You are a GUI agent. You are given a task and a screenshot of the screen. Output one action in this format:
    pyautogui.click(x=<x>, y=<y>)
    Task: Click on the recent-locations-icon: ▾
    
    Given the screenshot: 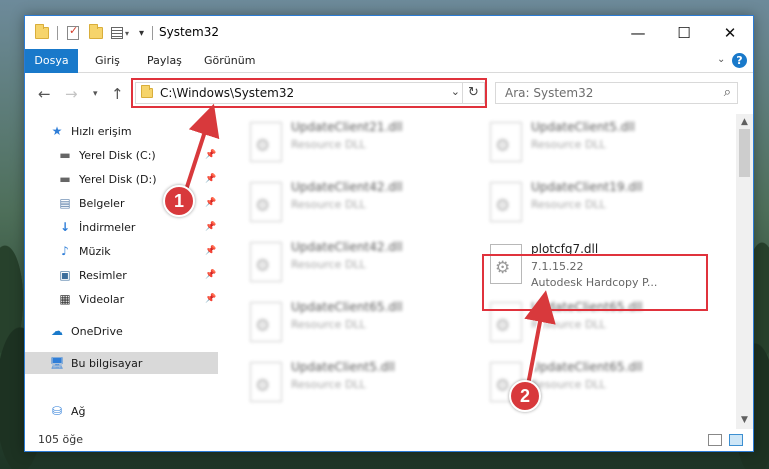 What is the action you would take?
    pyautogui.click(x=95, y=94)
    